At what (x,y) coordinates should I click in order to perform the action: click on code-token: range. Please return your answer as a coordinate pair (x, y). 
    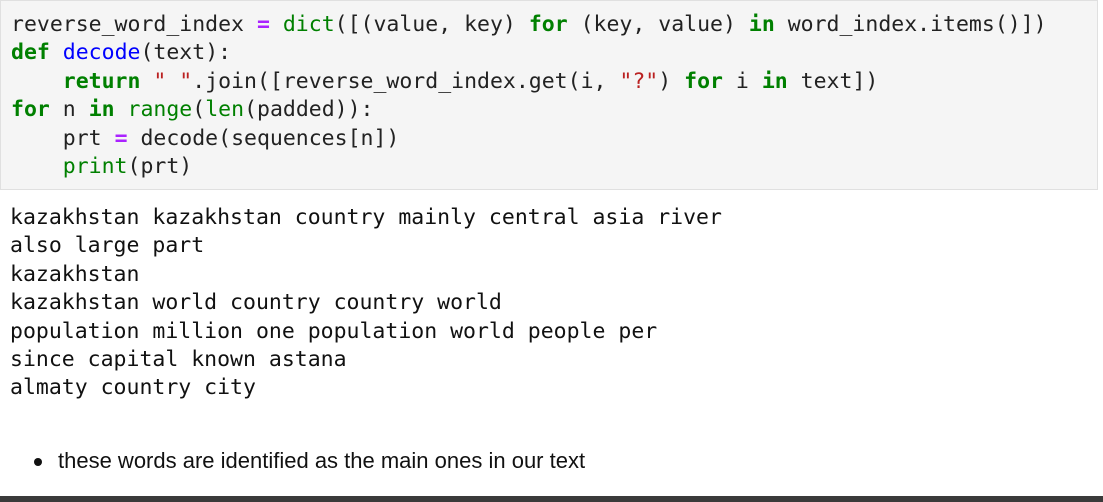
    Looking at the image, I should click on (160, 110).